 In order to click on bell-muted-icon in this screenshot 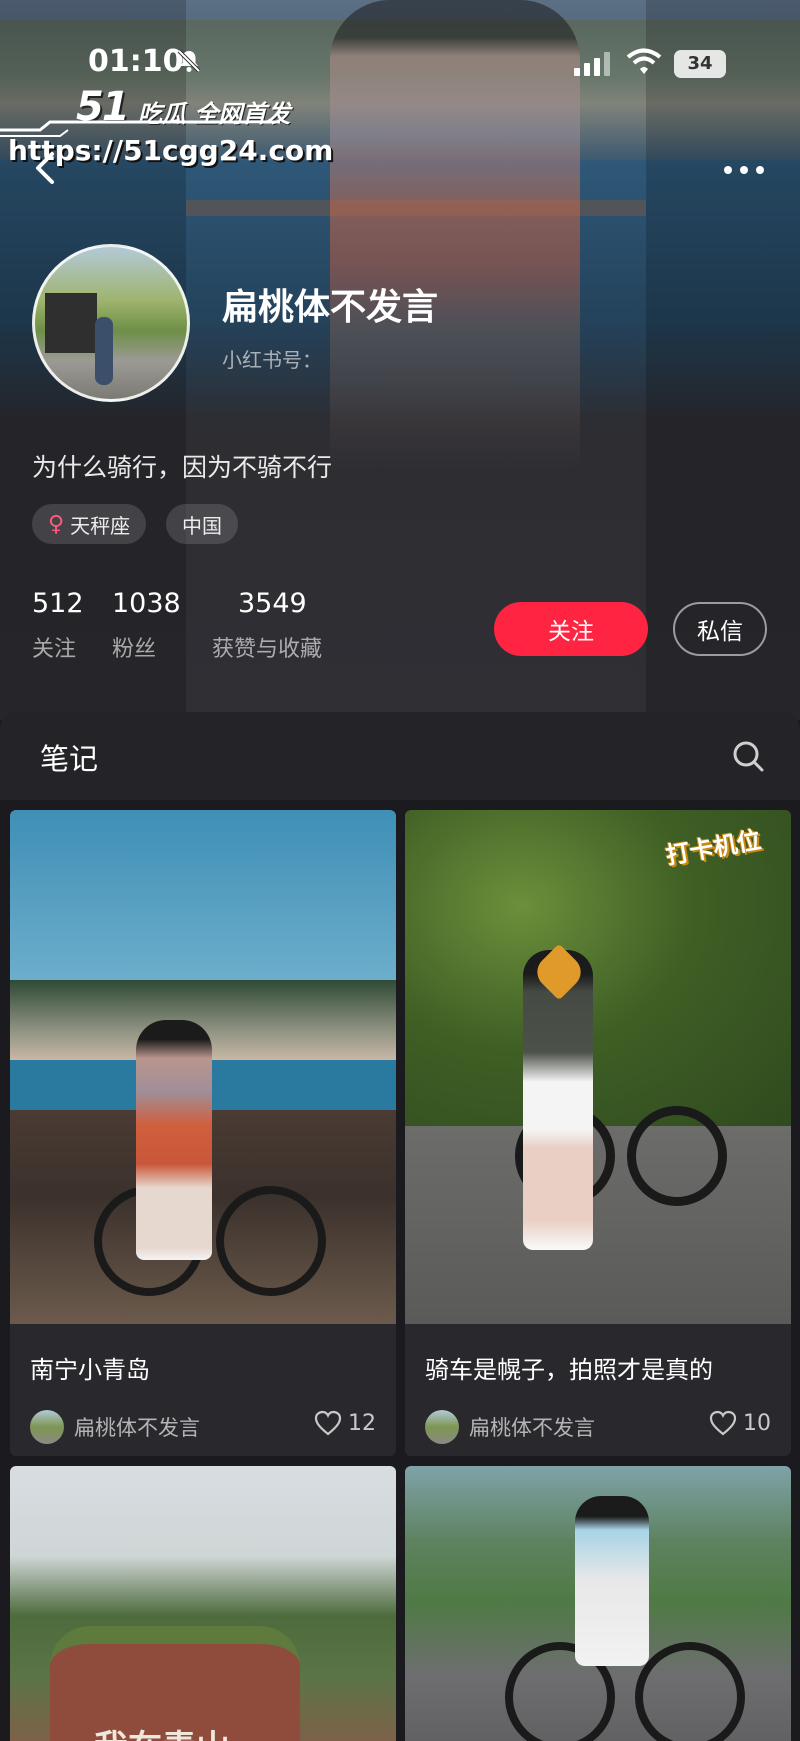, I will do `click(189, 61)`.